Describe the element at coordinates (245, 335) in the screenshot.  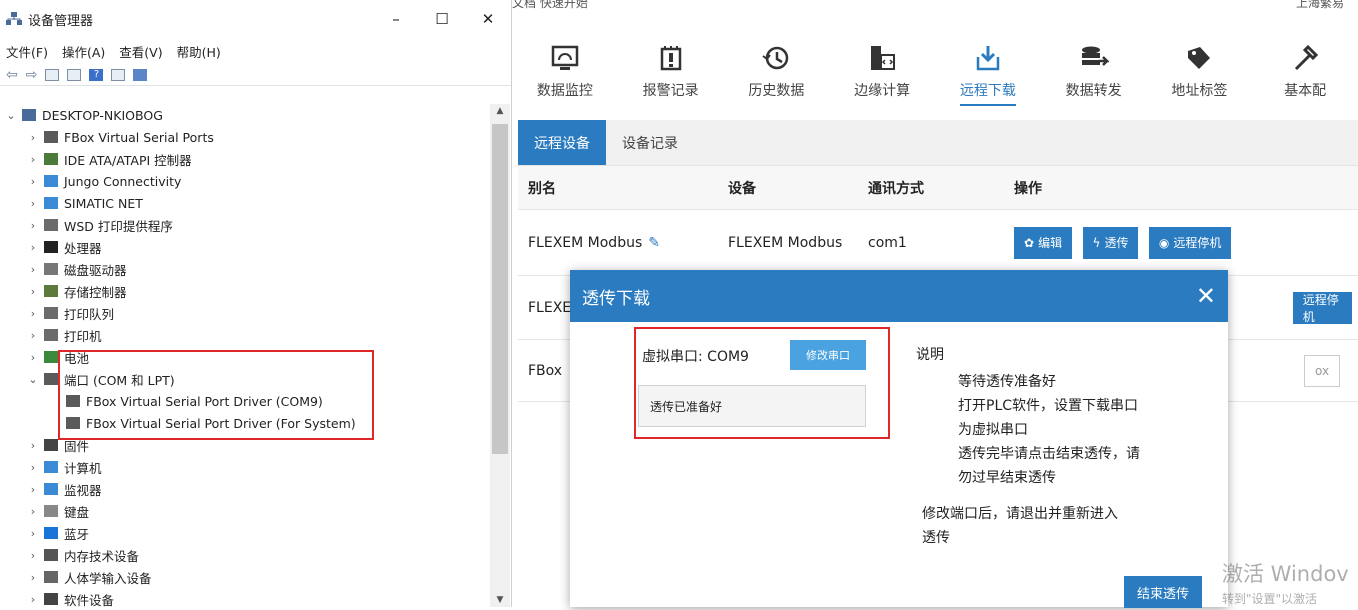
I see `tree-item: › 打印机` at that location.